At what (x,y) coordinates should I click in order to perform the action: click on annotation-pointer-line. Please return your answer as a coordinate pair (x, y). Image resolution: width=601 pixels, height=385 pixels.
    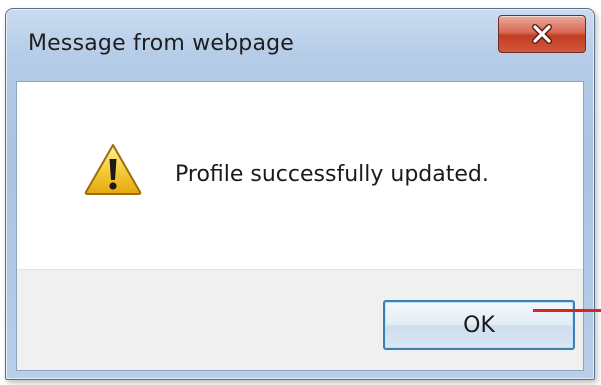
    Looking at the image, I should click on (567, 310).